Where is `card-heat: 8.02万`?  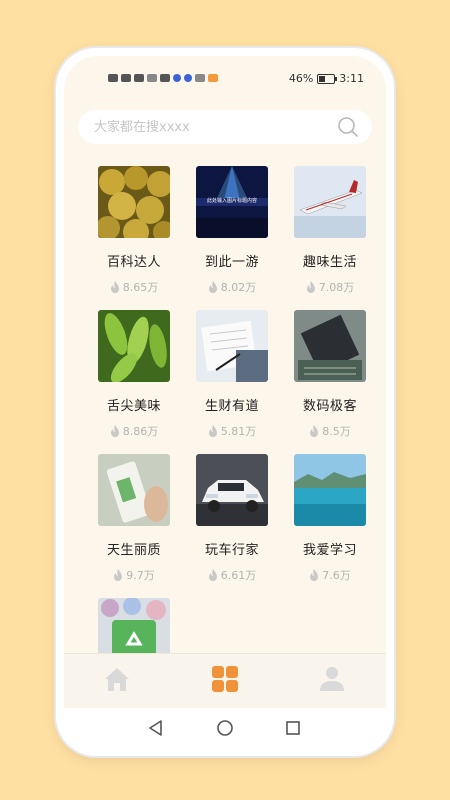
card-heat: 8.02万 is located at coordinates (232, 287).